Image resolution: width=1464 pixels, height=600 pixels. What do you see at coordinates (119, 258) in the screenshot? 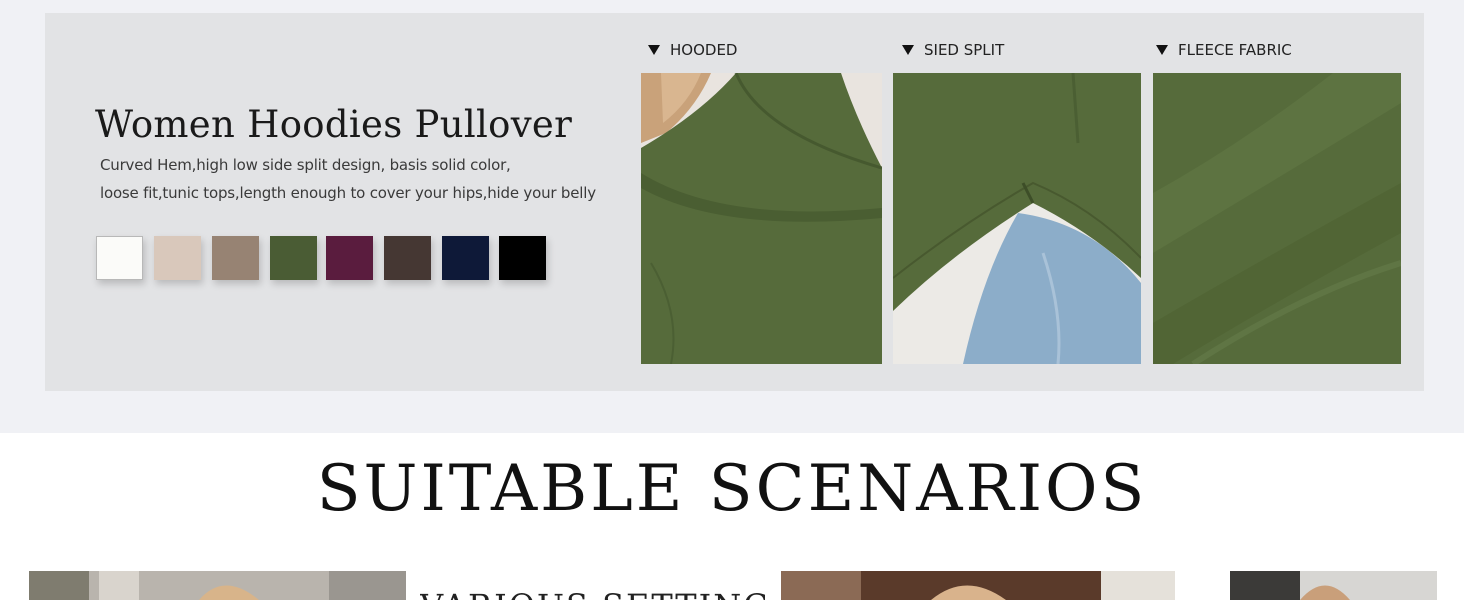
I see `color-swatch-white` at bounding box center [119, 258].